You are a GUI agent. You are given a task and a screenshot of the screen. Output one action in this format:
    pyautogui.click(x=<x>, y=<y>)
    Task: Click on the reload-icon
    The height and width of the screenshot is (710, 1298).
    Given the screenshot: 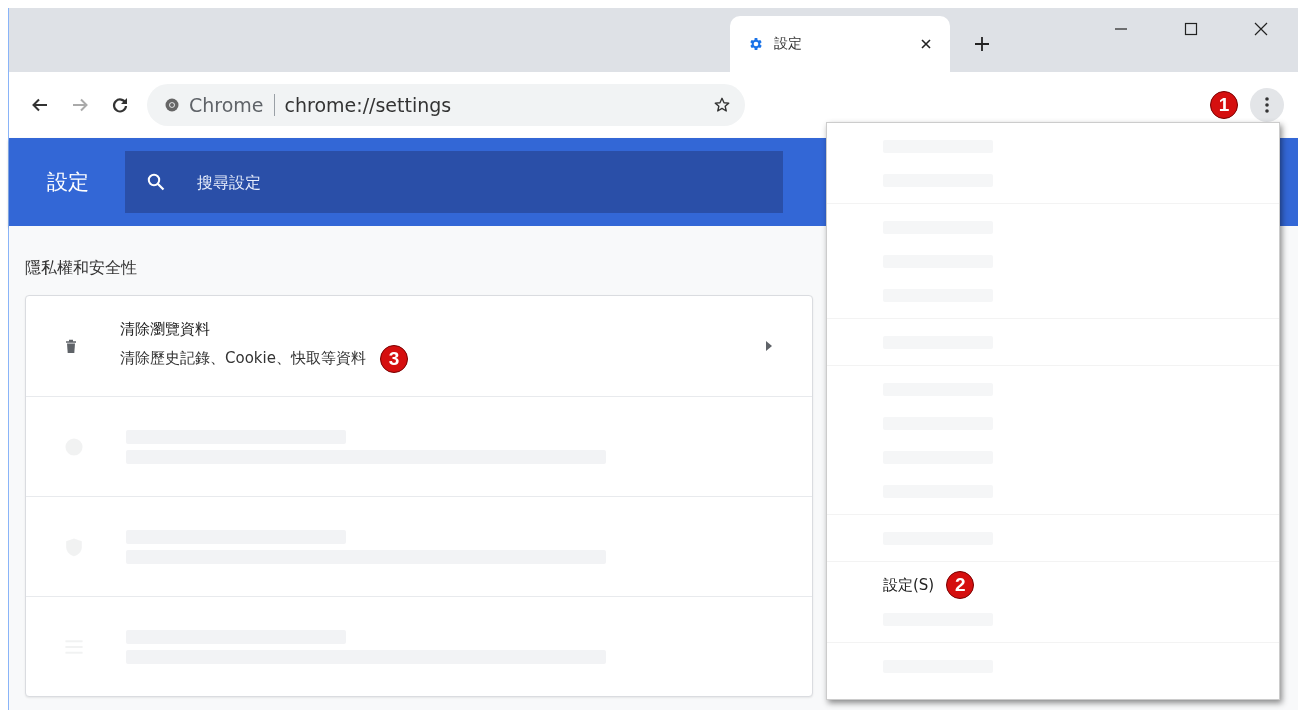 What is the action you would take?
    pyautogui.click(x=120, y=105)
    